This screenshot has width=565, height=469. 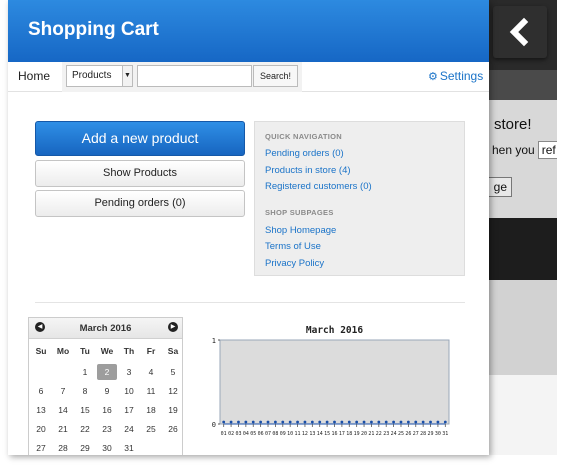 What do you see at coordinates (214, 425) in the screenshot?
I see `chart-y-tick-label: 0` at bounding box center [214, 425].